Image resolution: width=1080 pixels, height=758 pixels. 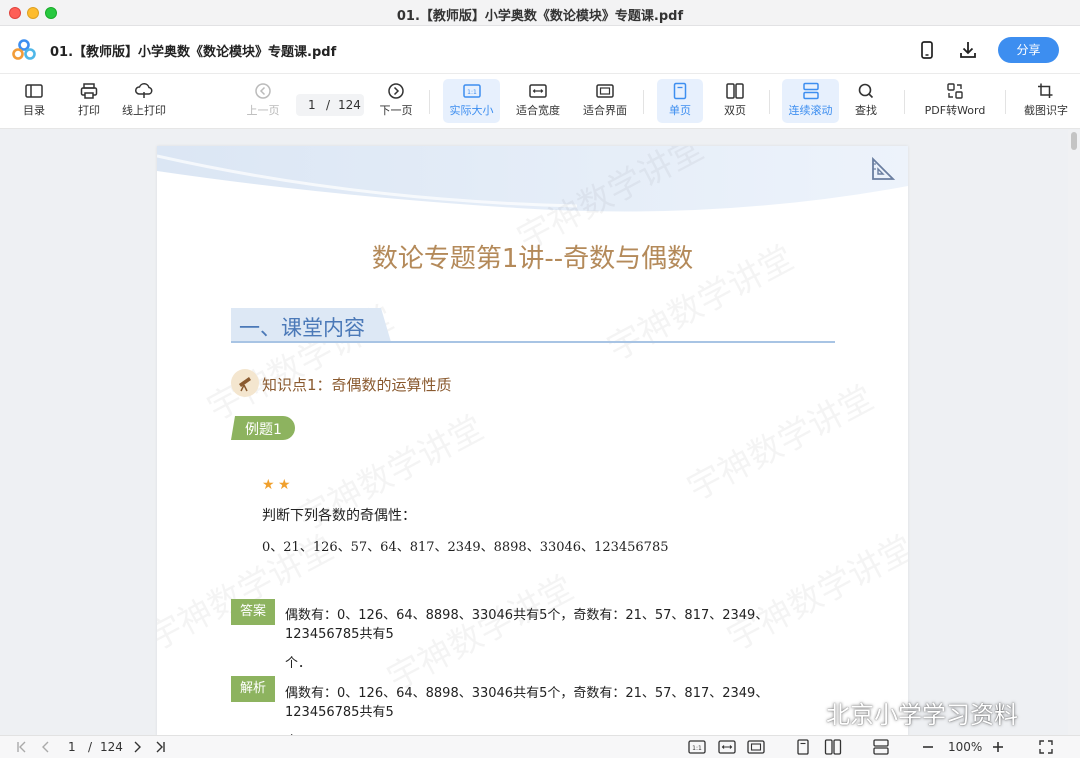 I want to click on app-header: 01.【教师版】小学奥数《数论模块》专题课.pdf 分享, so click(x=540, y=50).